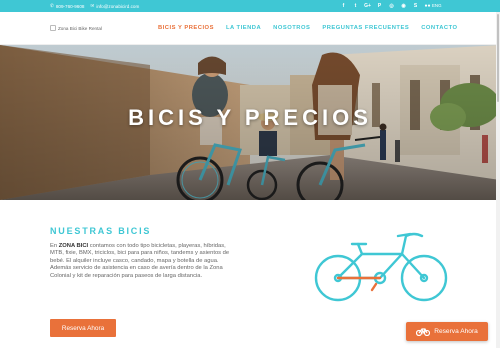  I want to click on floating-reserve-button: Reserva Ahora, so click(447, 331).